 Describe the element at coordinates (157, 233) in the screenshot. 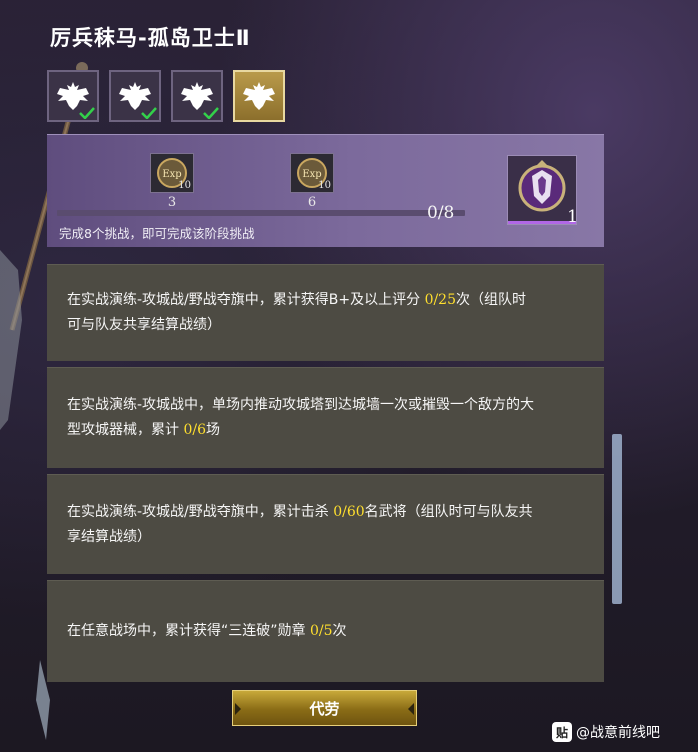

I see `stage-description: 完成8个挑战，即可完成该阶段挑战` at that location.